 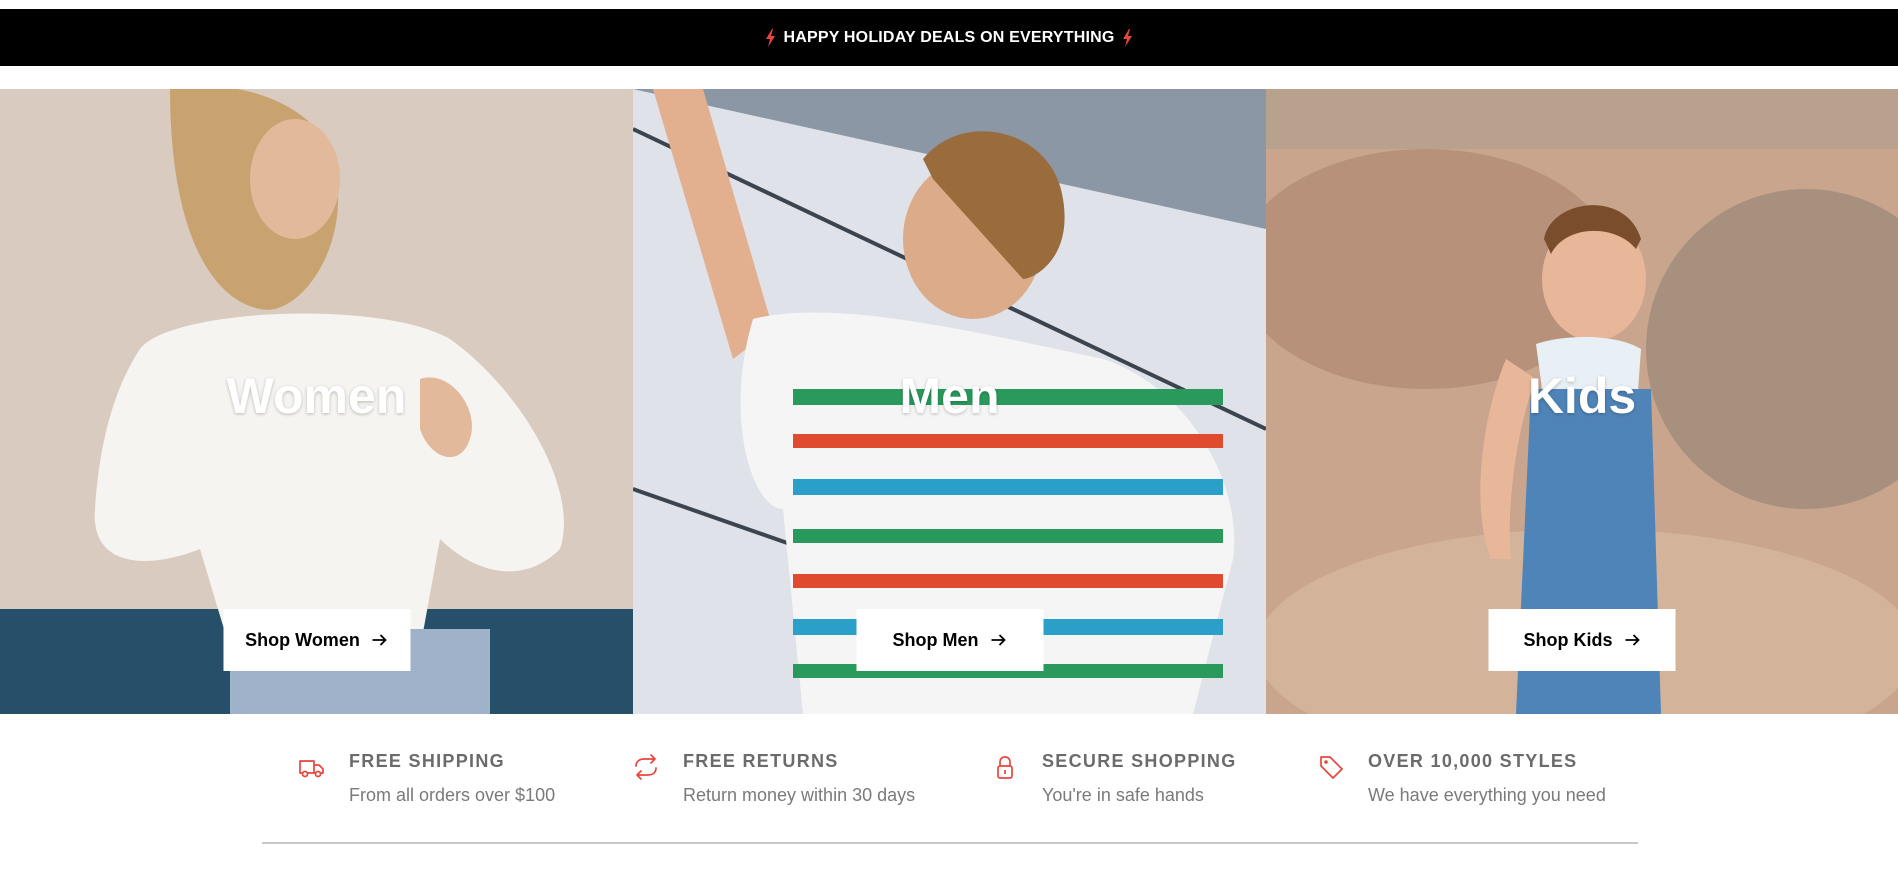 What do you see at coordinates (646, 767) in the screenshot?
I see `refresh-icon` at bounding box center [646, 767].